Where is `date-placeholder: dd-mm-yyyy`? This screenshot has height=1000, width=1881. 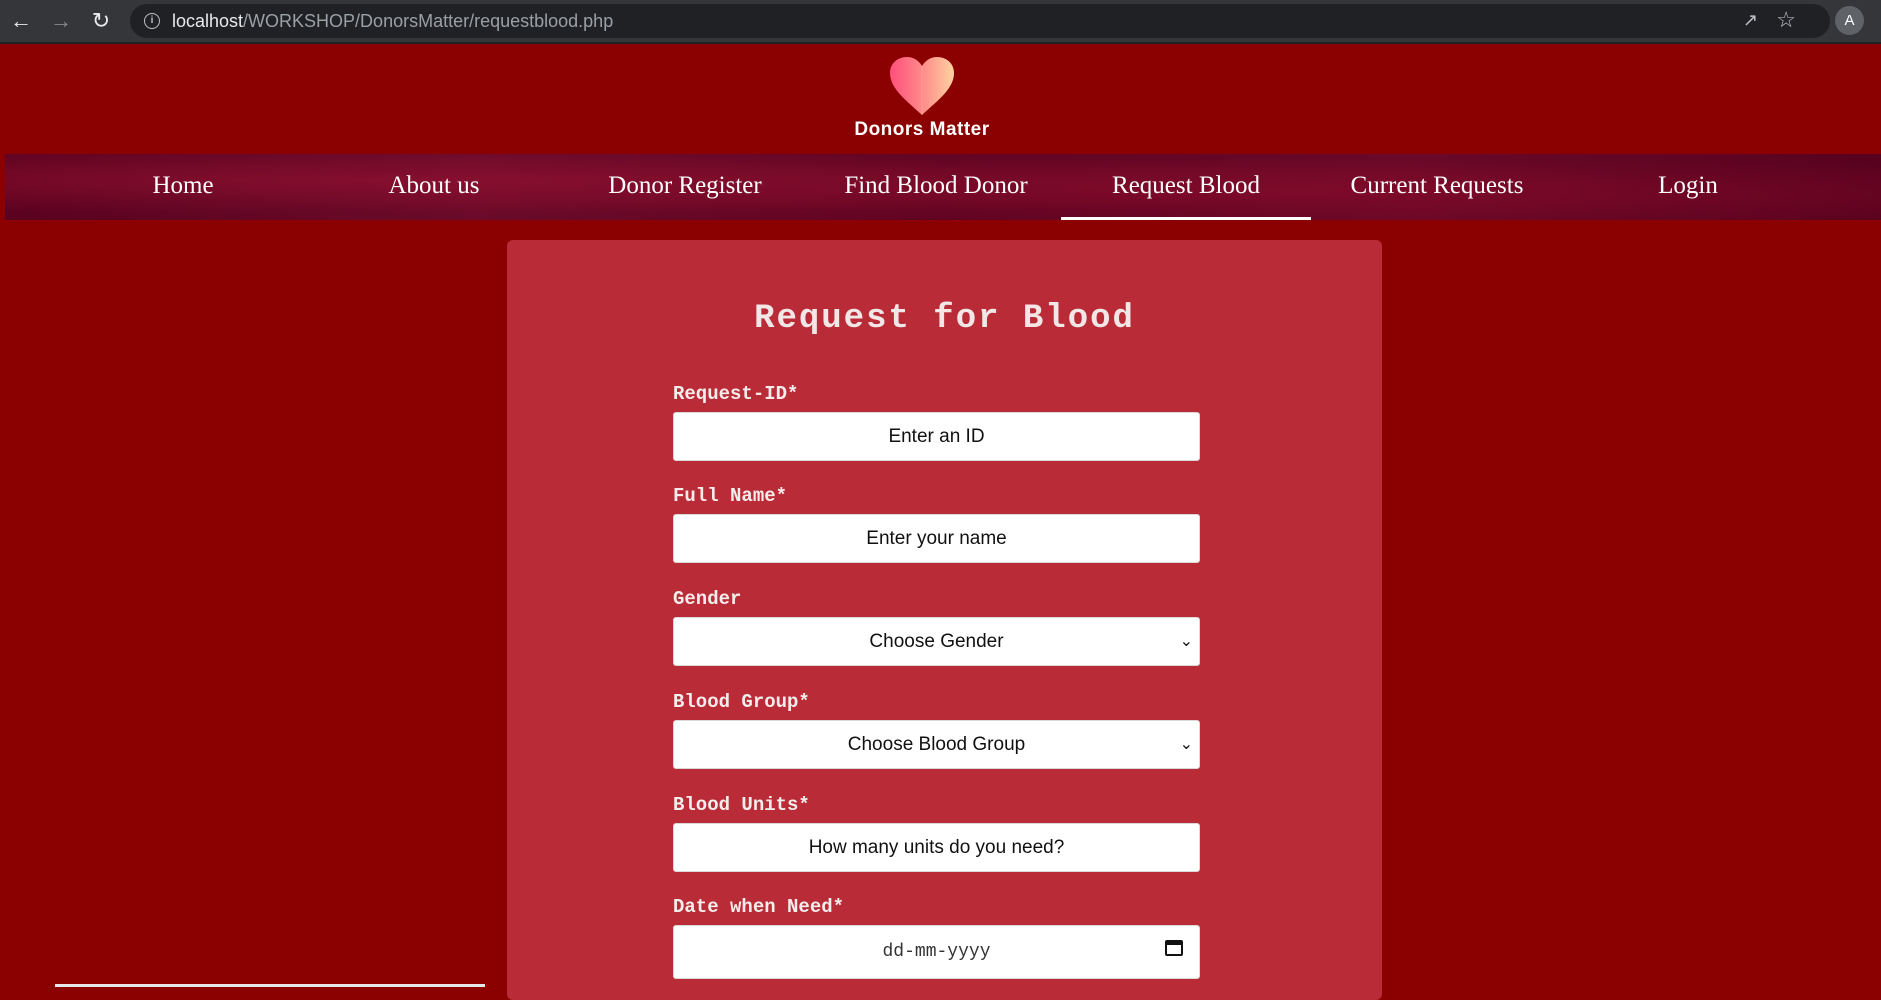 date-placeholder: dd-mm-yyyy is located at coordinates (936, 952).